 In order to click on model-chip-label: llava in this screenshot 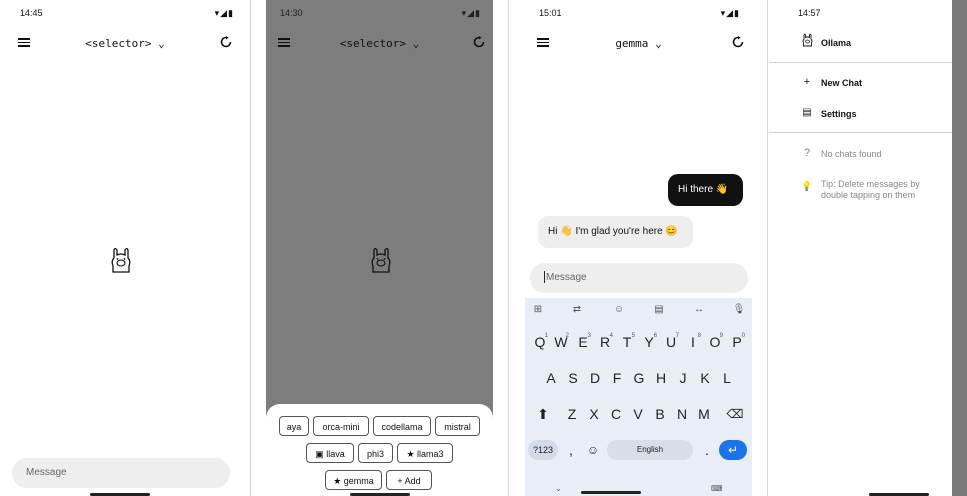, I will do `click(335, 454)`.